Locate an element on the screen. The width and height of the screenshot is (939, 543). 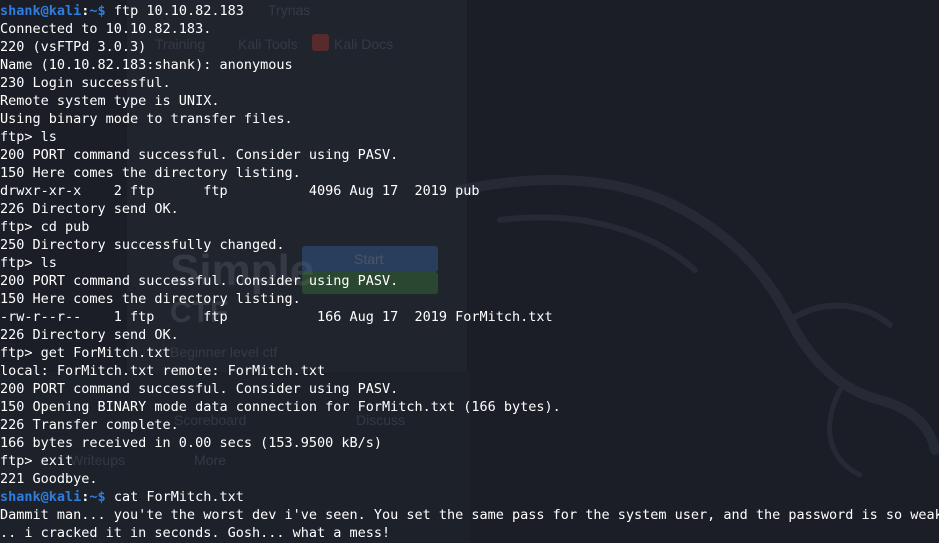
terminal-output-line: ftp> cd pub is located at coordinates (45, 227).